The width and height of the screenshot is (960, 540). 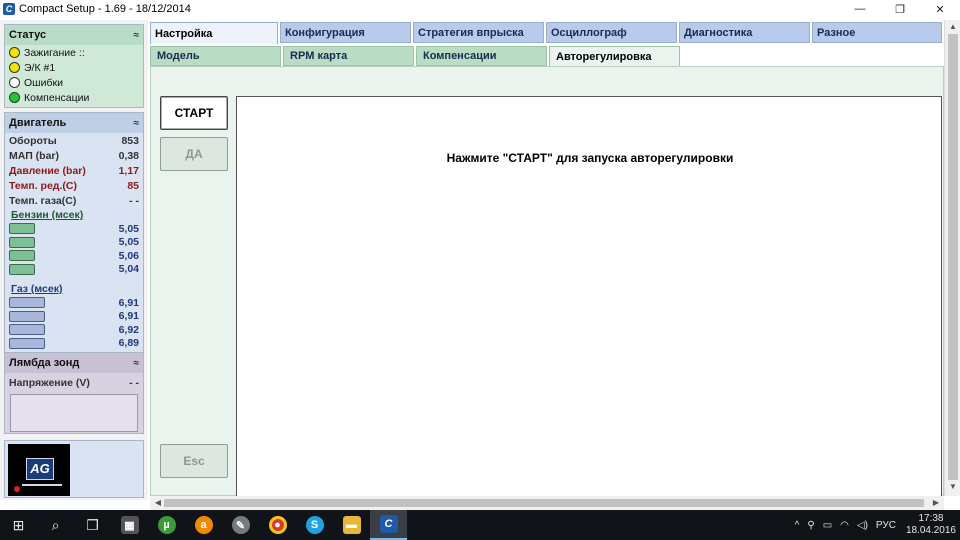 What do you see at coordinates (55, 525) in the screenshot?
I see `search-icon: ⌕` at bounding box center [55, 525].